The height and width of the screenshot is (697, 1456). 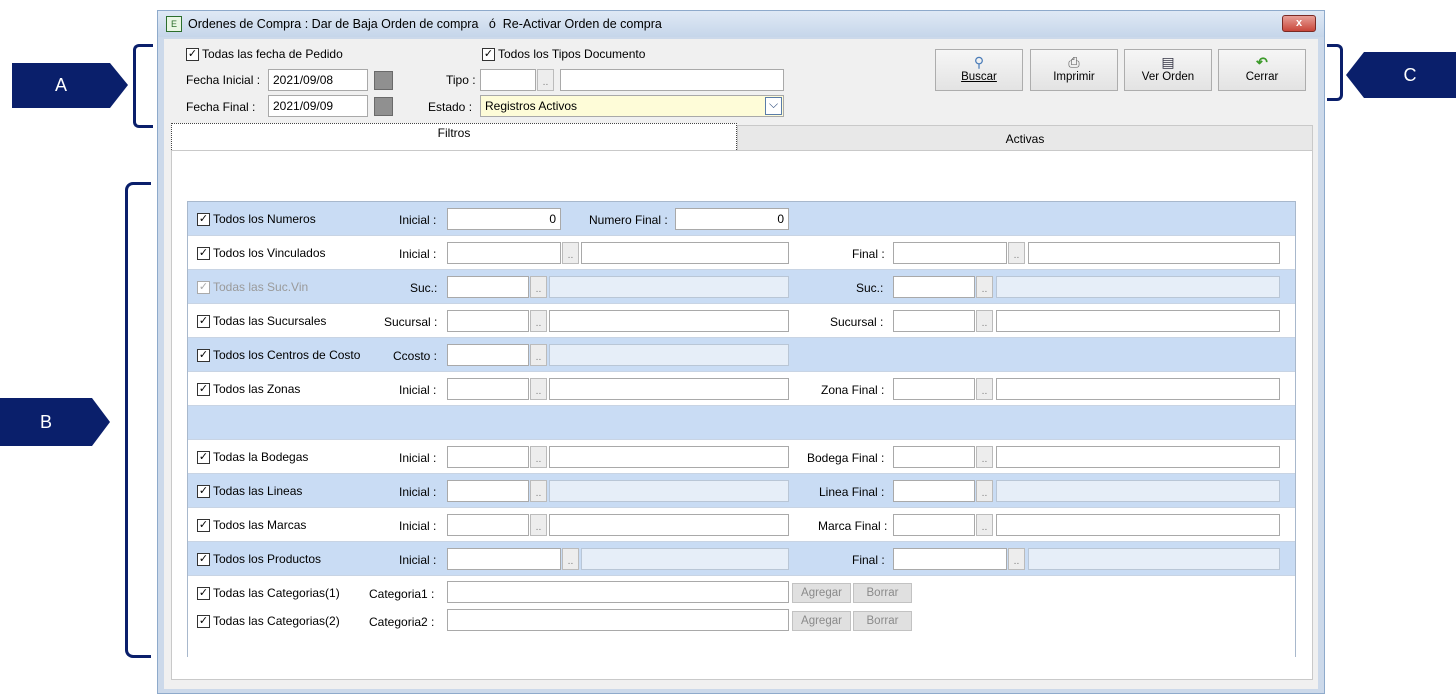 What do you see at coordinates (504, 219) in the screenshot?
I see `numeros-inicial-input: 0` at bounding box center [504, 219].